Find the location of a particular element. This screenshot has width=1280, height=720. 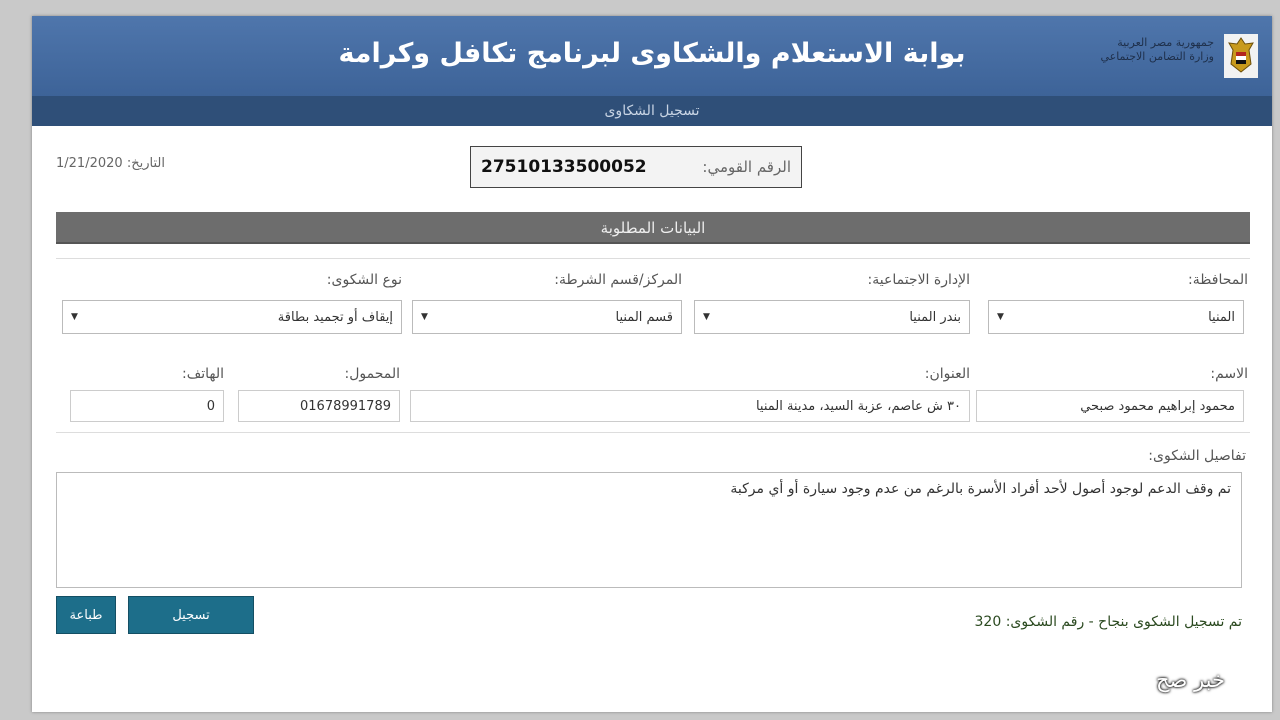

complaint-type-label: نوع الشكوى: is located at coordinates (364, 280).